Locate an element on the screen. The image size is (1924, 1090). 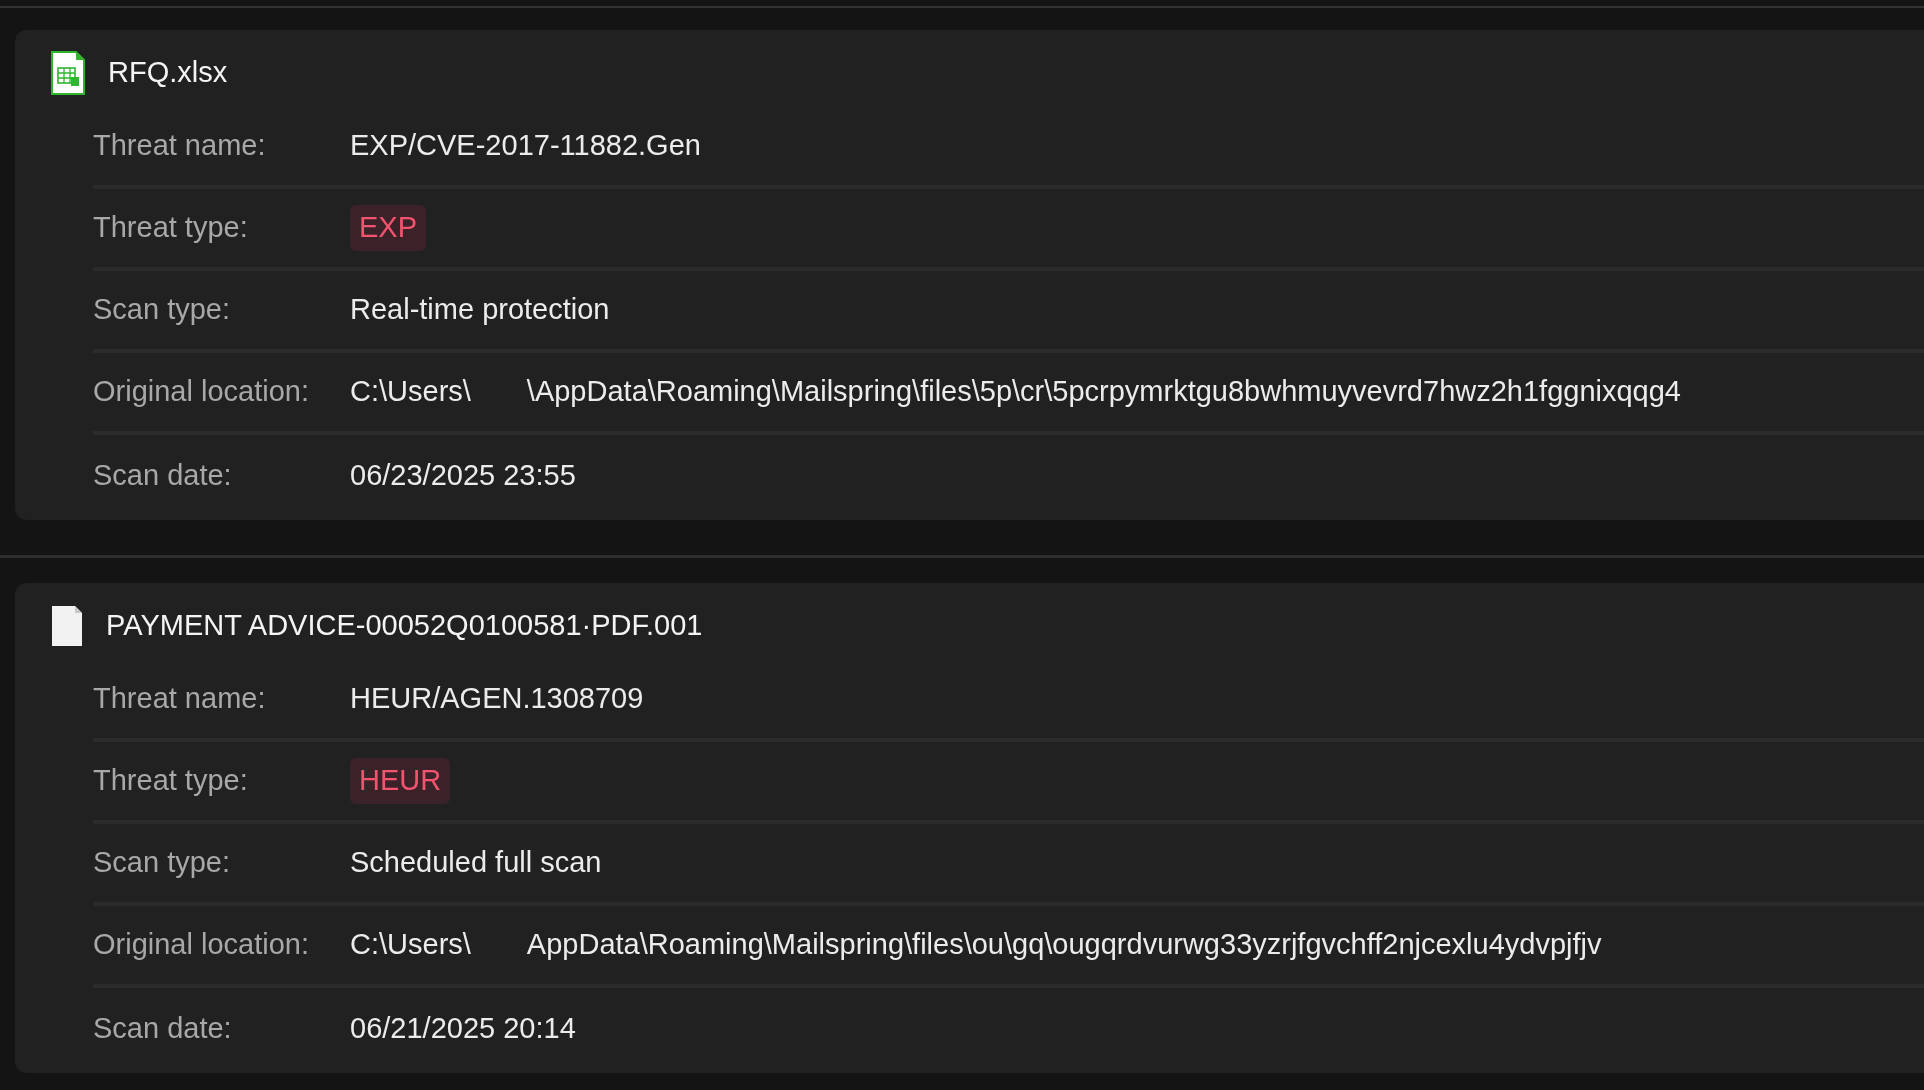
threat-type-tag: EXP is located at coordinates (388, 228).